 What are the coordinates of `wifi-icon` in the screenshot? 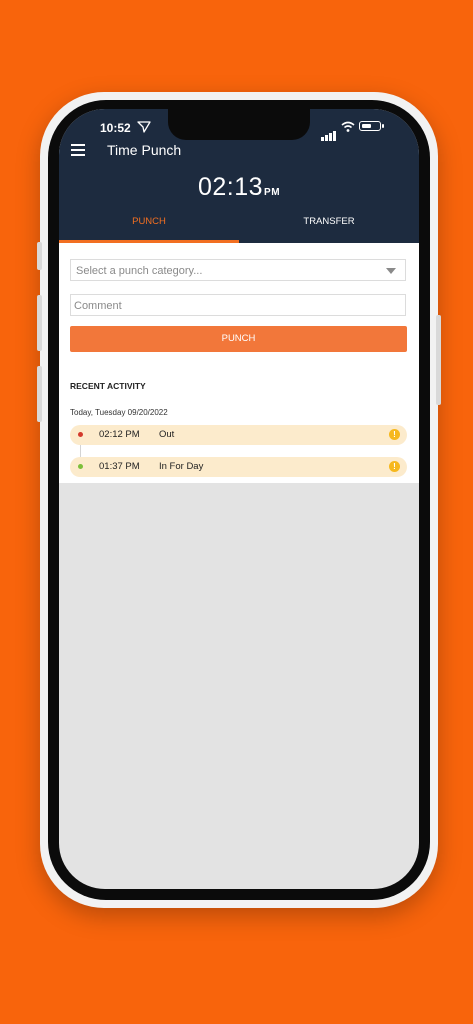 It's located at (348, 126).